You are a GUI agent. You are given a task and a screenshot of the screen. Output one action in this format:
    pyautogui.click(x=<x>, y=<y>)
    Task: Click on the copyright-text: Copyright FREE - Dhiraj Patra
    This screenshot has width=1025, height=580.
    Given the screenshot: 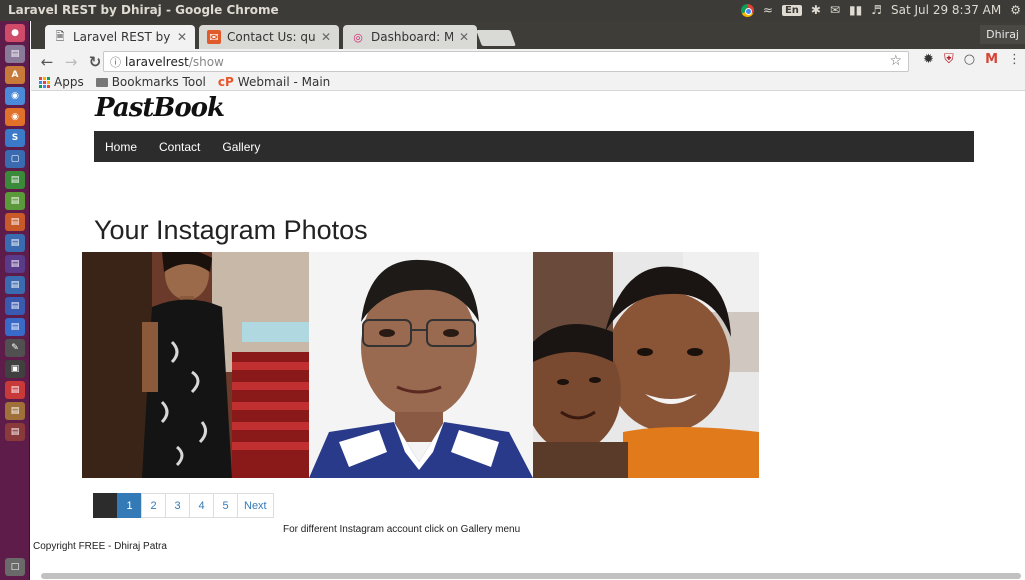 What is the action you would take?
    pyautogui.click(x=100, y=546)
    